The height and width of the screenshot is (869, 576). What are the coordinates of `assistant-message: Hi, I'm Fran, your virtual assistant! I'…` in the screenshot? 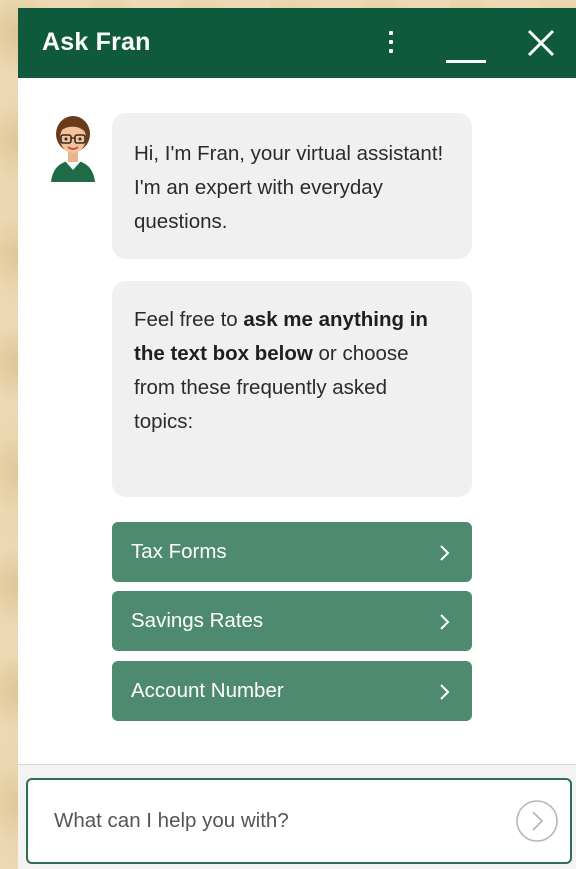 It's located at (292, 186).